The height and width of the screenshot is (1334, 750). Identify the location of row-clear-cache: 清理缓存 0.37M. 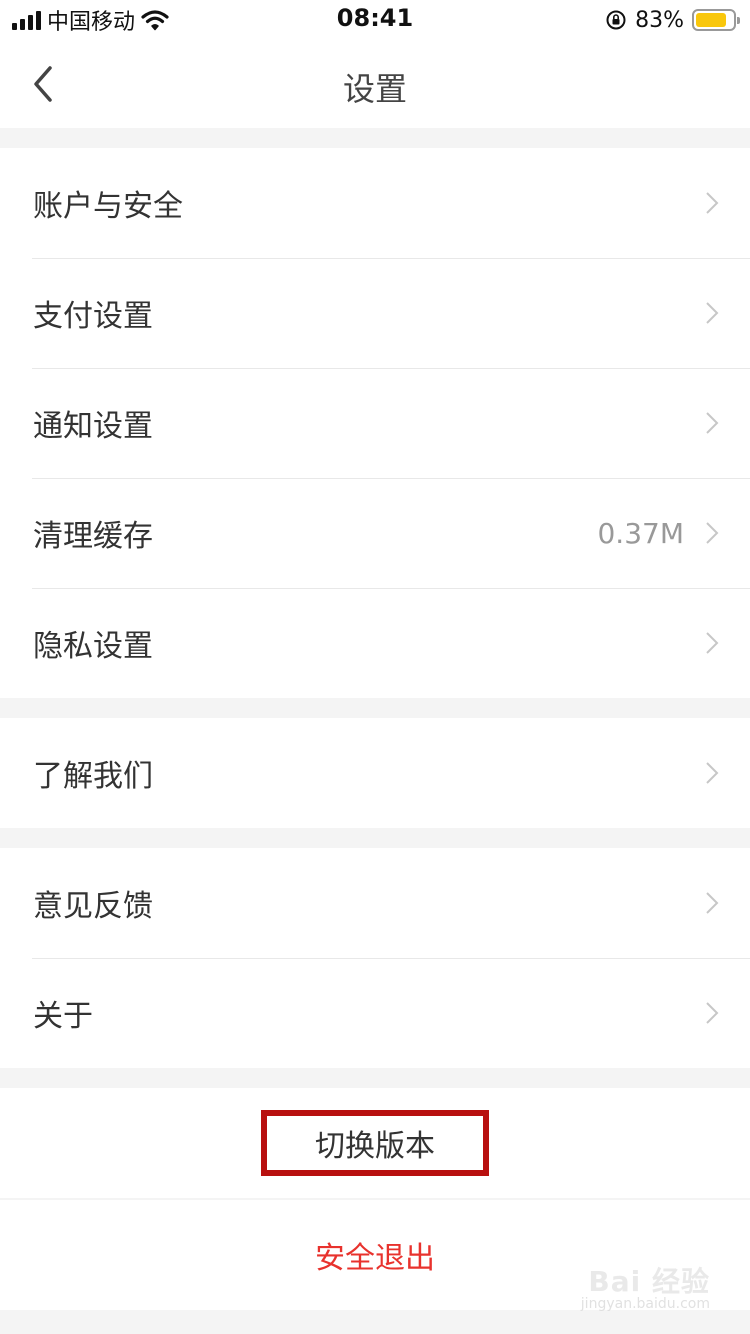
(375, 533).